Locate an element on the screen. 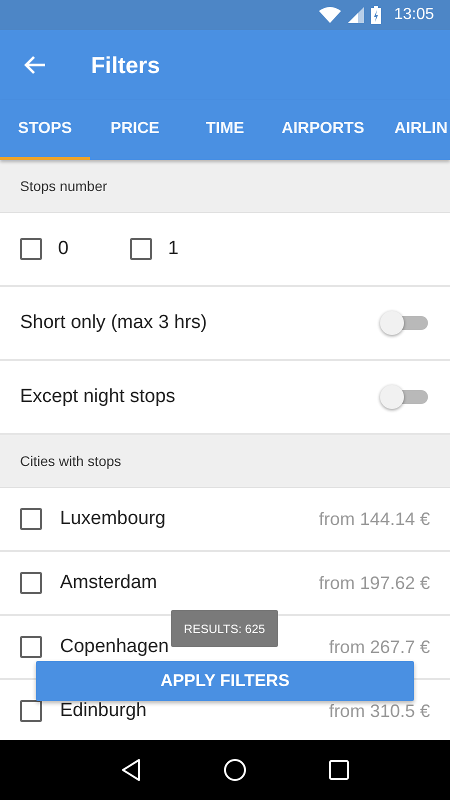 This screenshot has height=800, width=450. home-icon is located at coordinates (234, 770).